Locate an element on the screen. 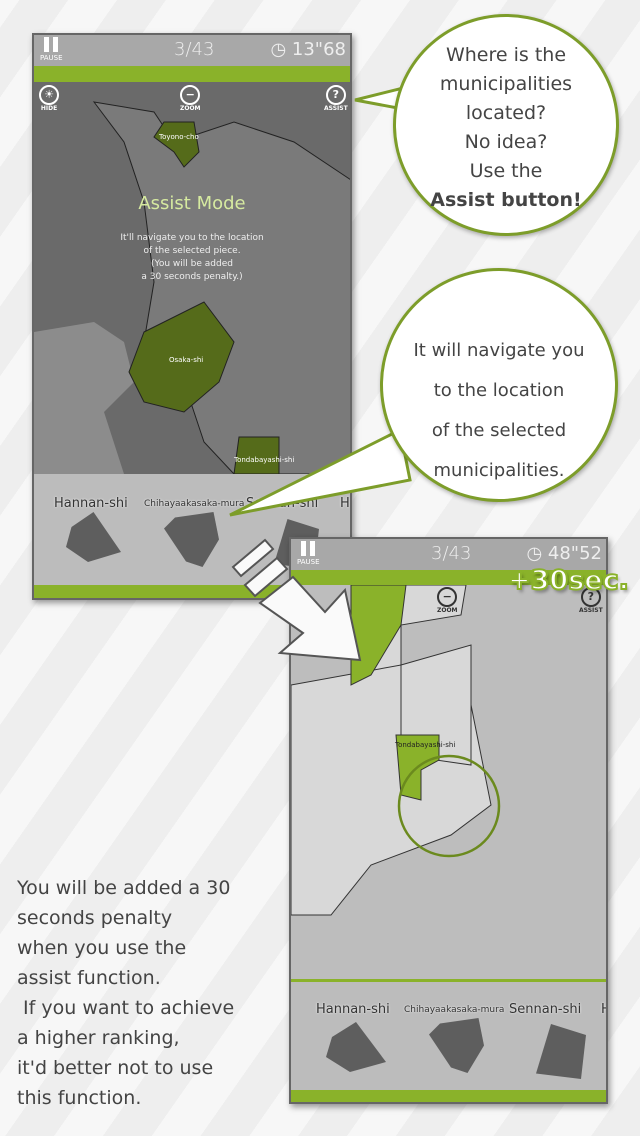  overlay-text: of the selected piece. is located at coordinates (192, 251).